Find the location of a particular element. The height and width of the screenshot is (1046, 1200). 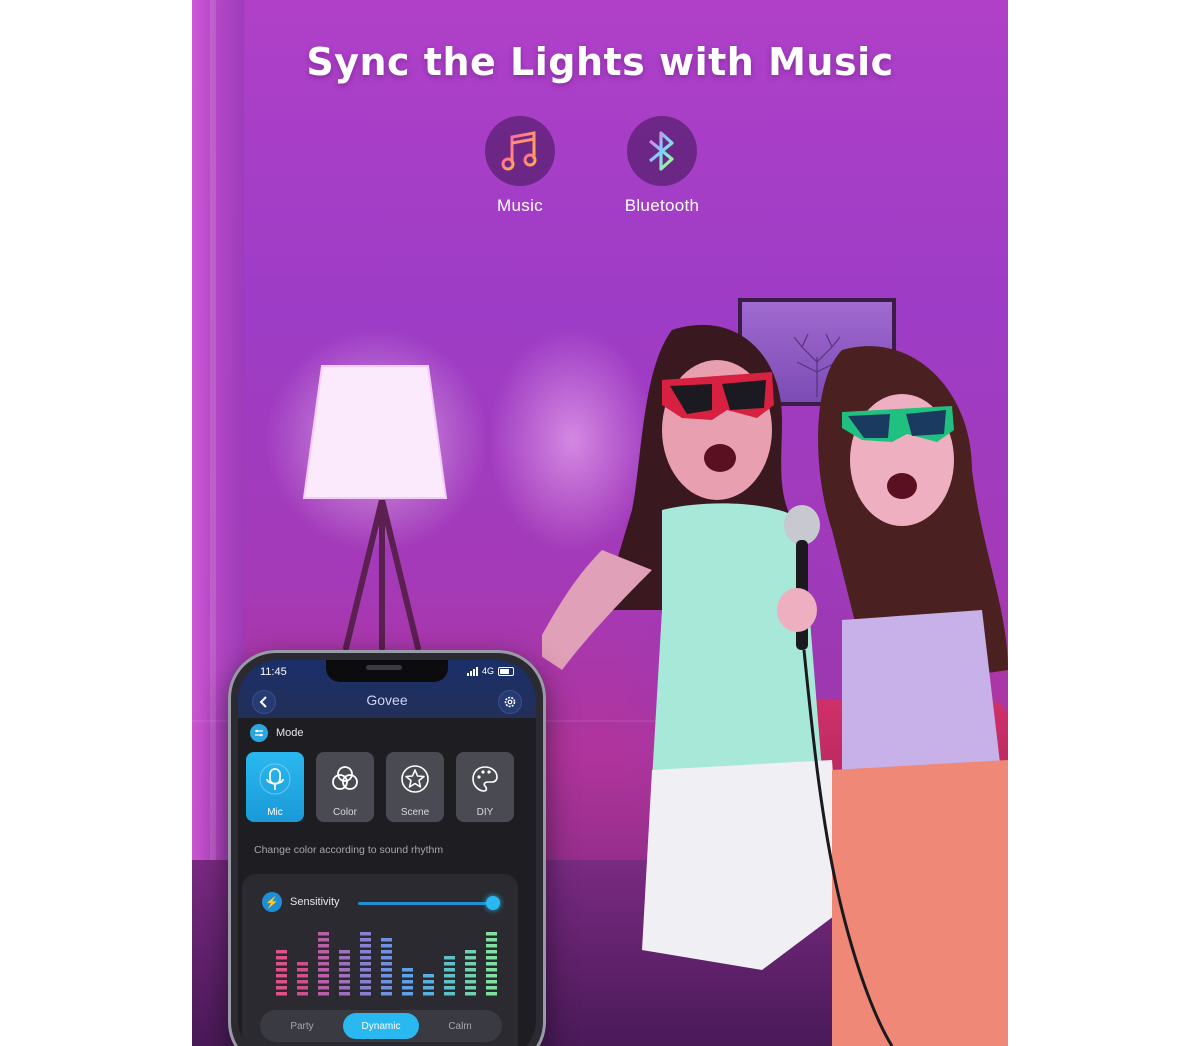

phone-notch is located at coordinates (387, 671).